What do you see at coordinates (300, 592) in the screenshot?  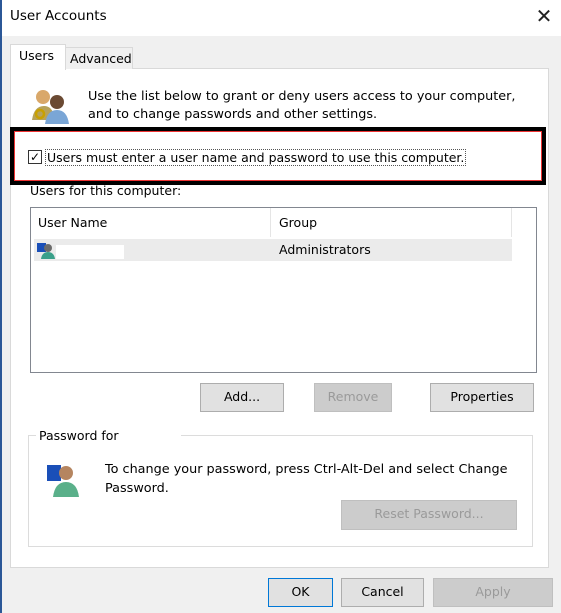 I see `ok-button: OK` at bounding box center [300, 592].